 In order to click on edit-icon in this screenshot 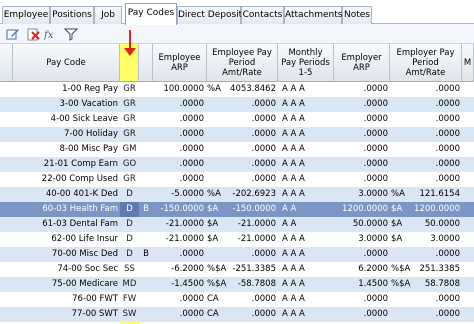, I will do `click(13, 34)`.